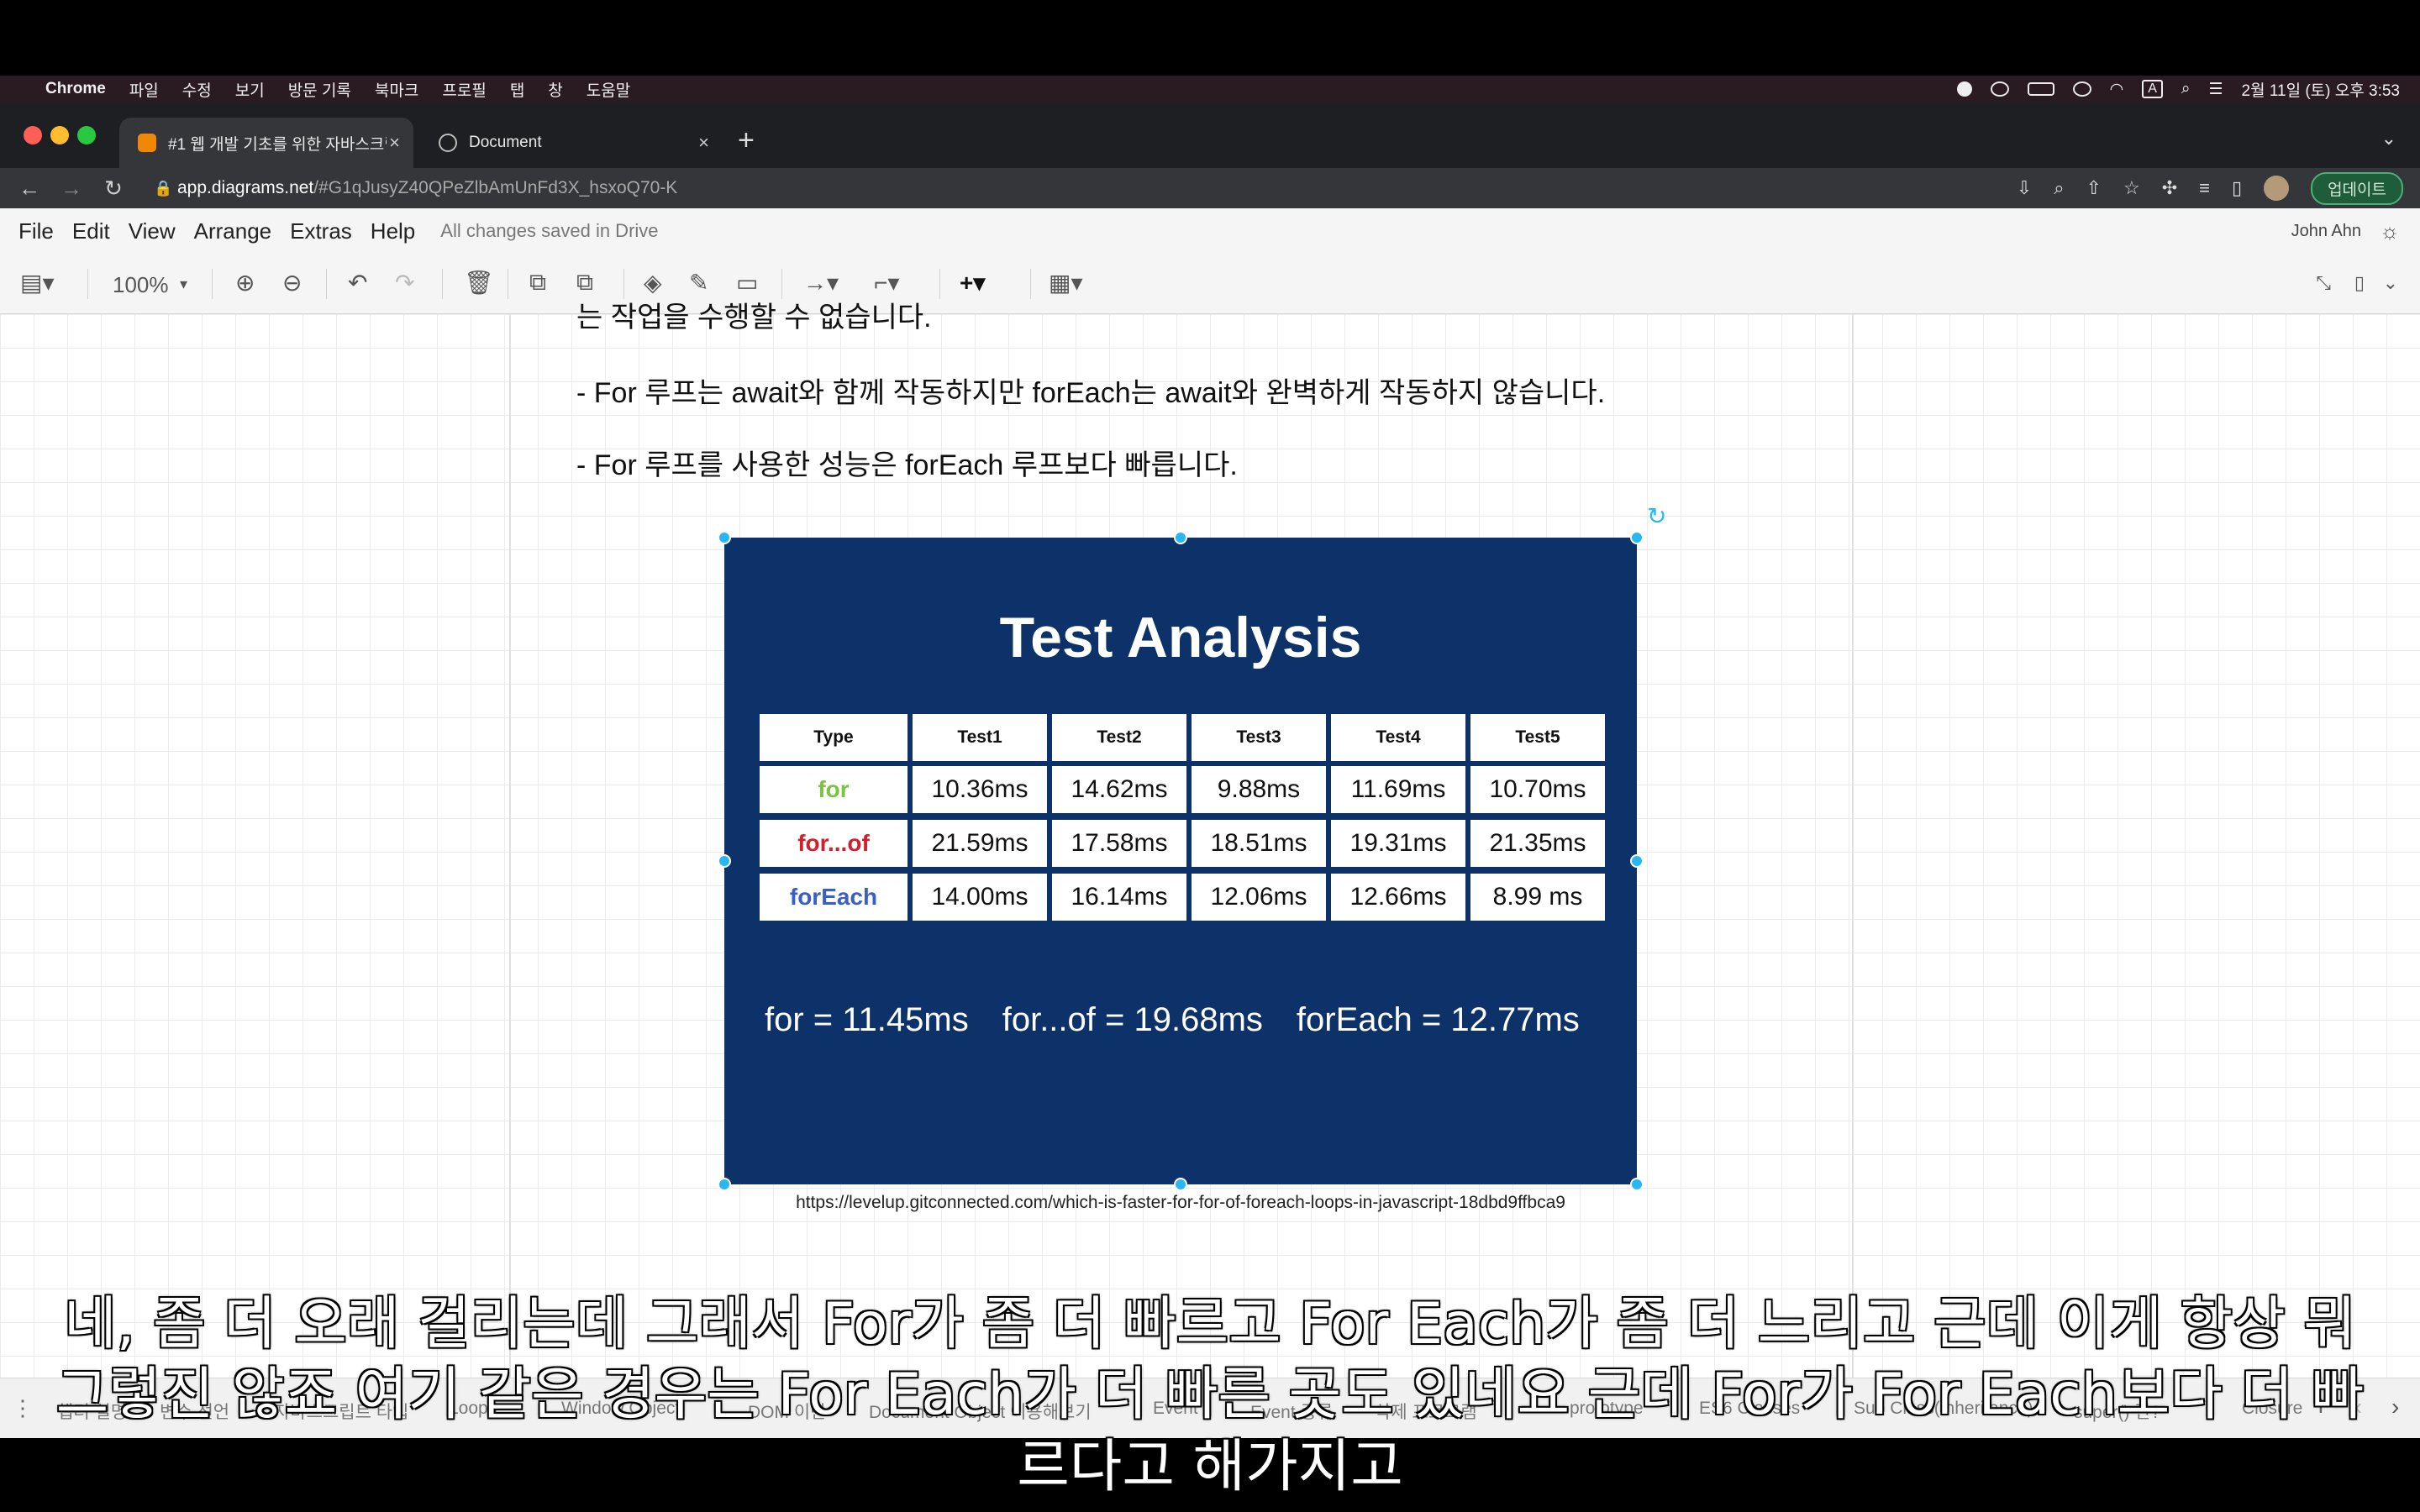  I want to click on zoom-icon: ⌕, so click(2059, 188).